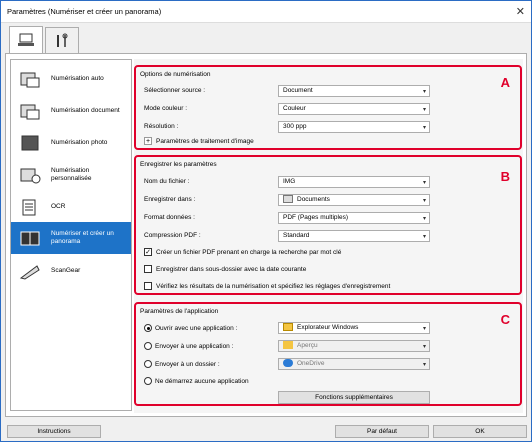  I want to click on filename-value: IMG, so click(289, 181).